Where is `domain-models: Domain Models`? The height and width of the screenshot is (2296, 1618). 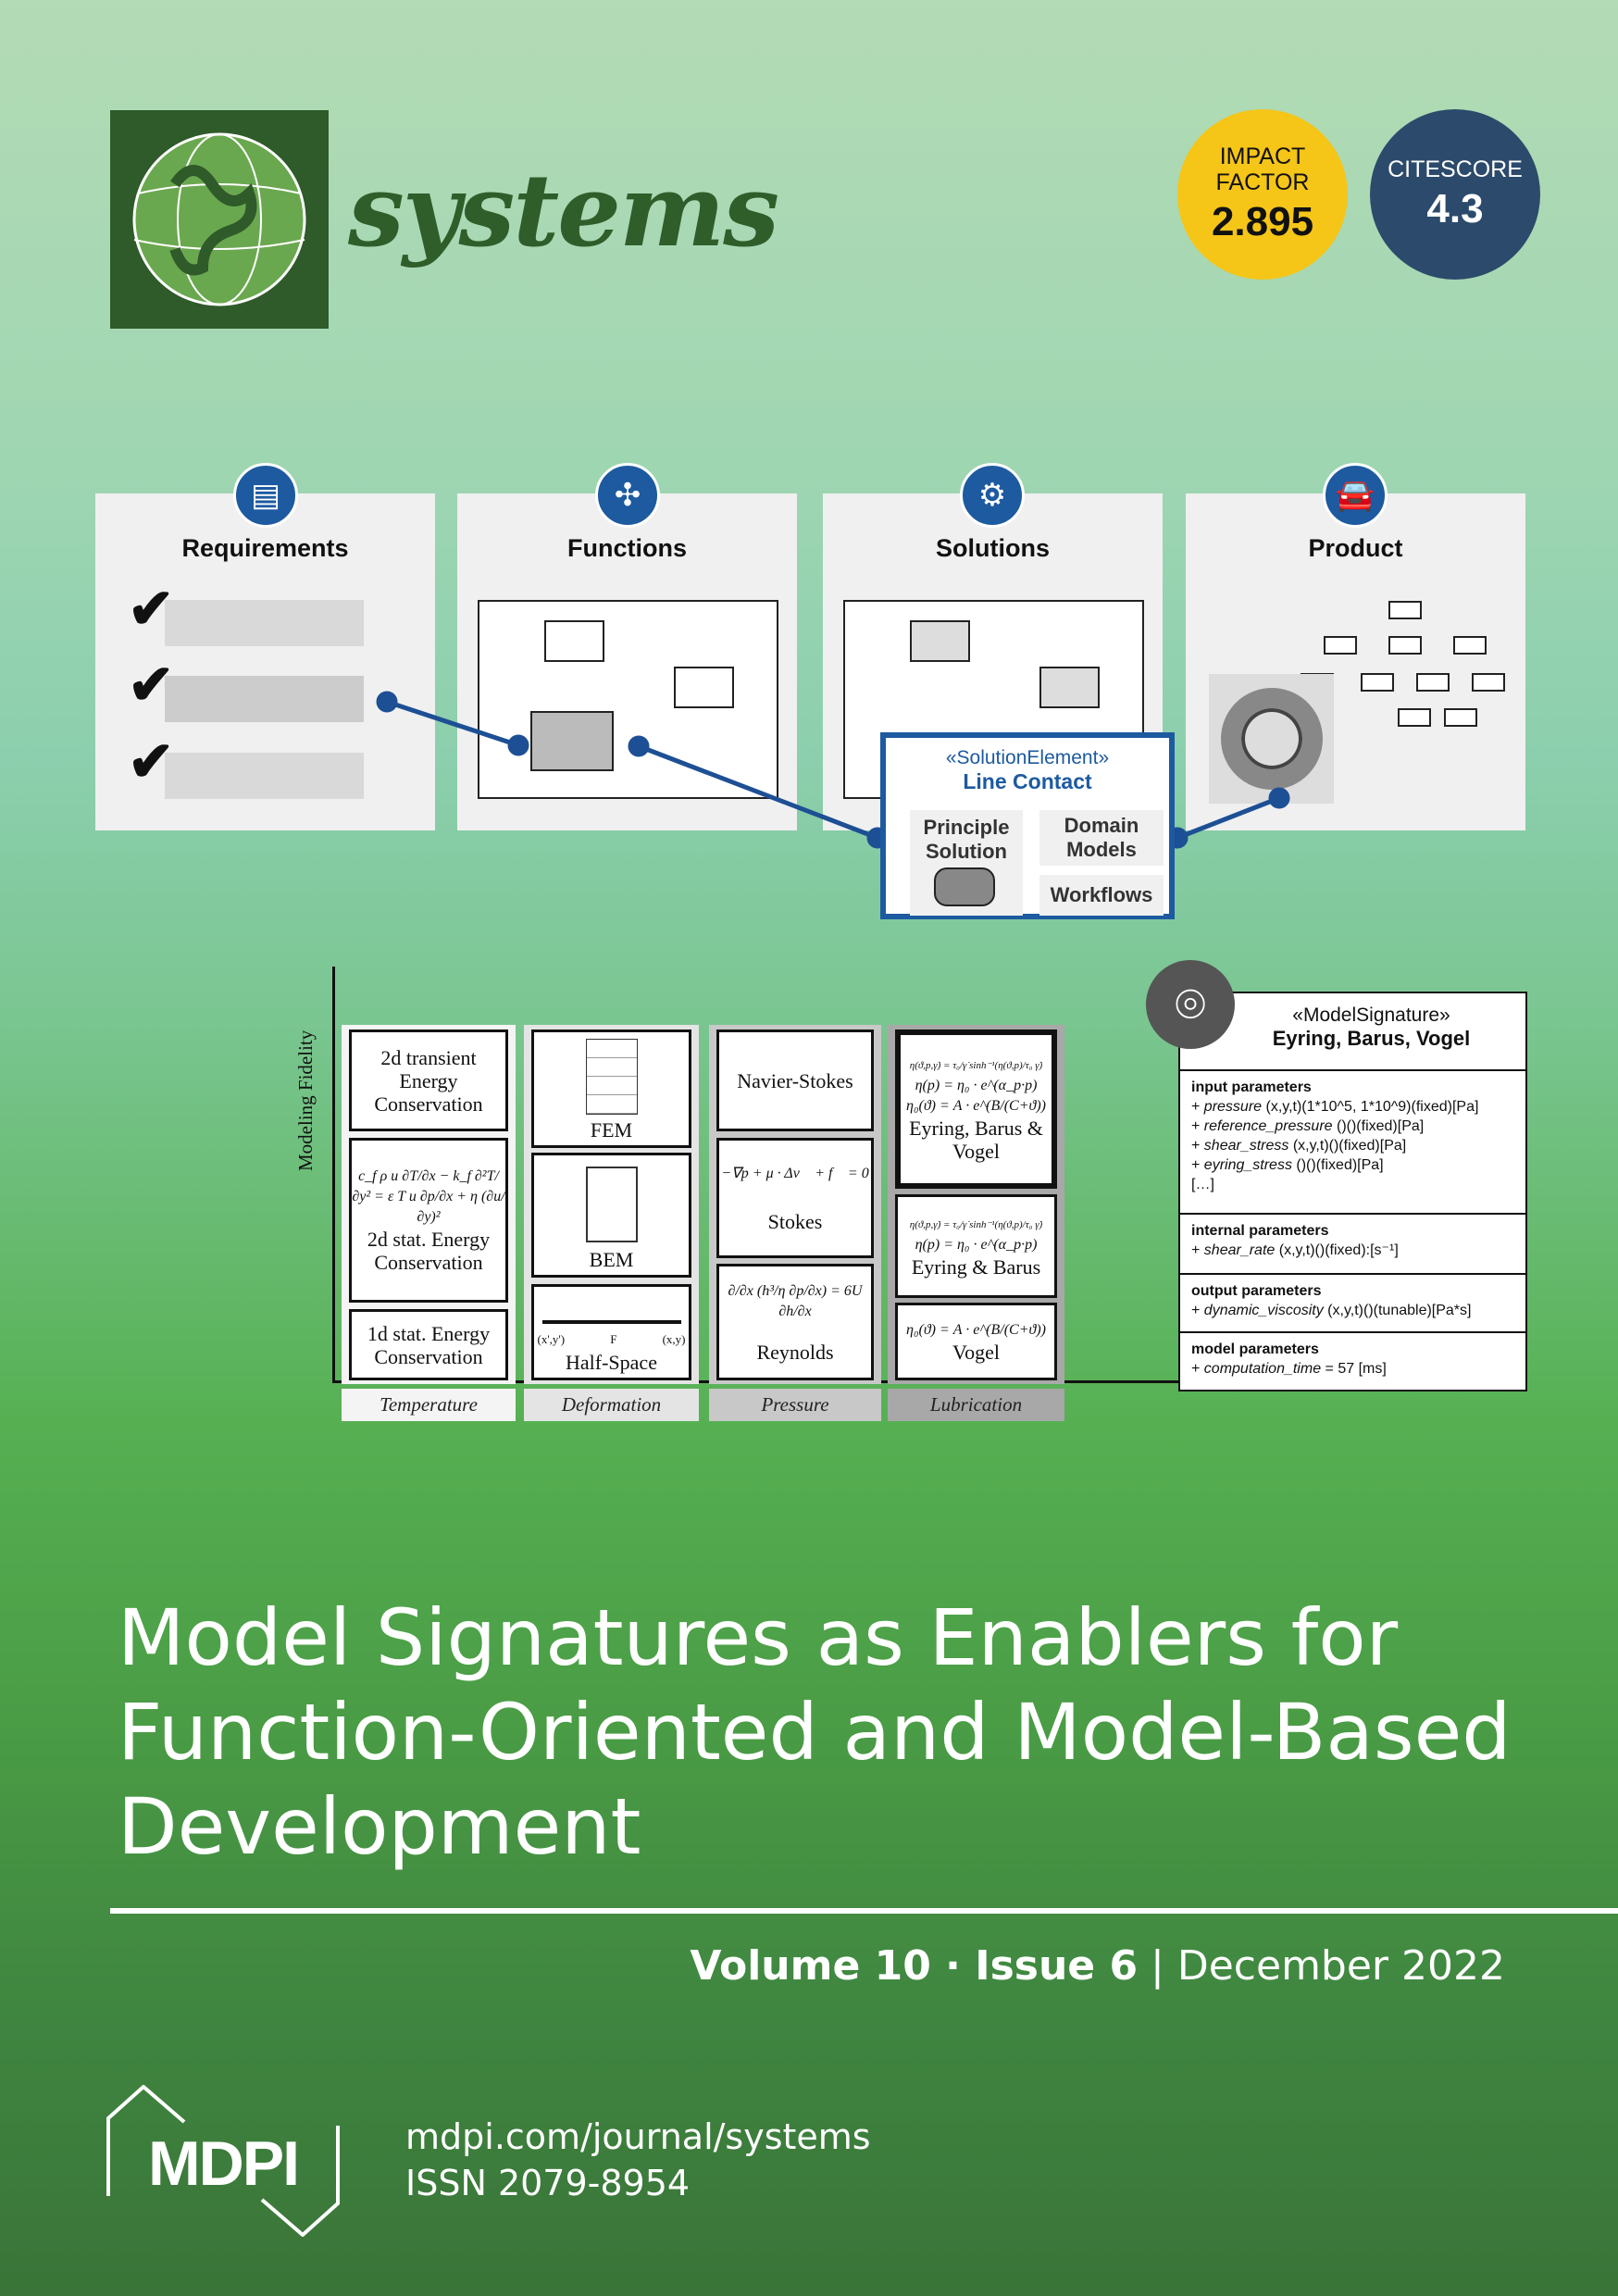 domain-models: Domain Models is located at coordinates (1101, 838).